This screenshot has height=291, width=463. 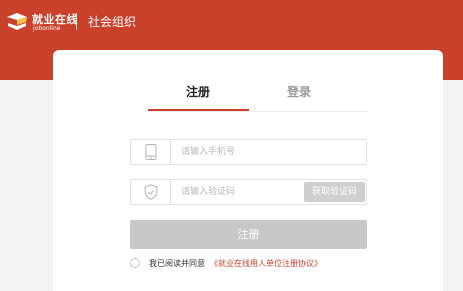 I want to click on phone-input, so click(x=237, y=152).